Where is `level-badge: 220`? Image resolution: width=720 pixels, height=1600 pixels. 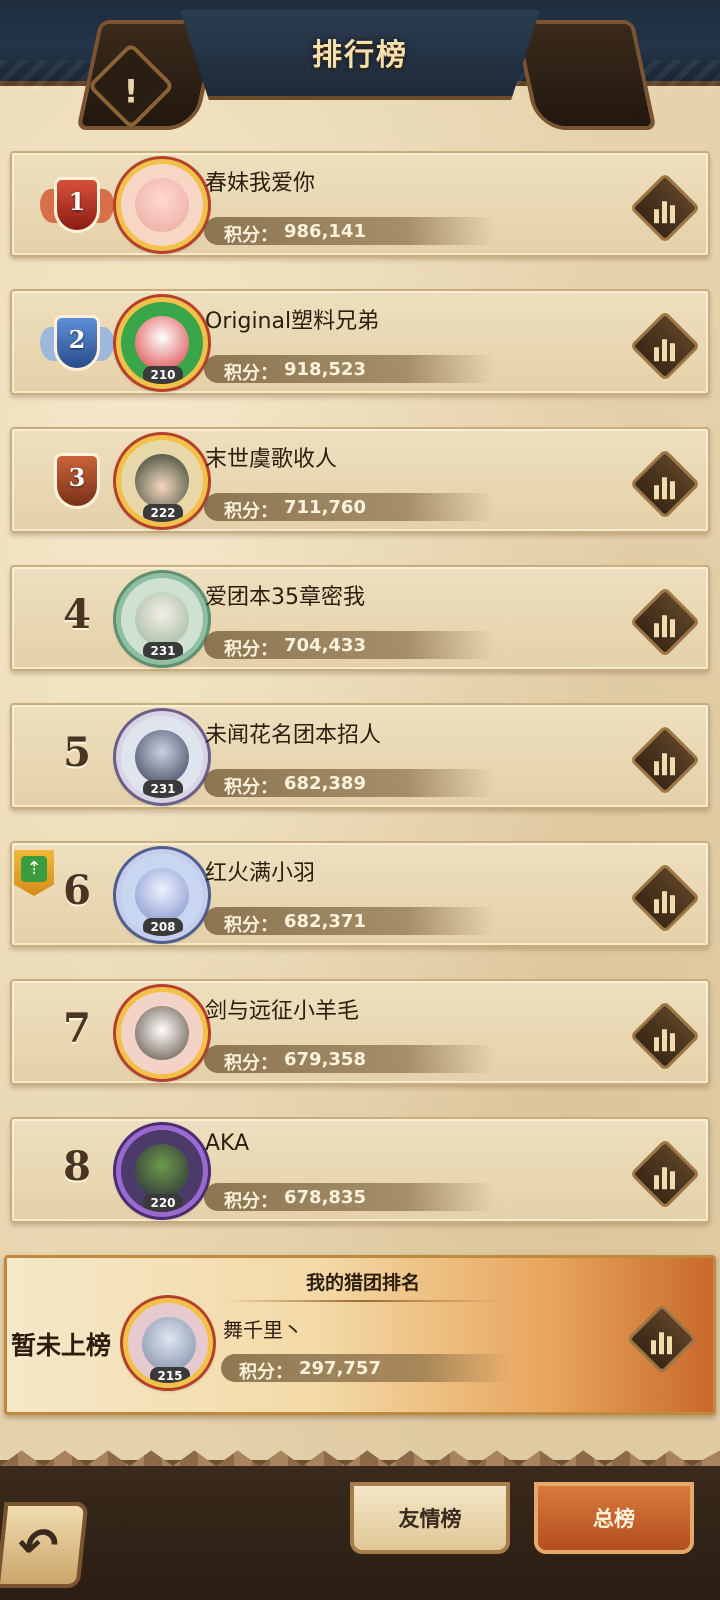
level-badge: 220 is located at coordinates (163, 1203).